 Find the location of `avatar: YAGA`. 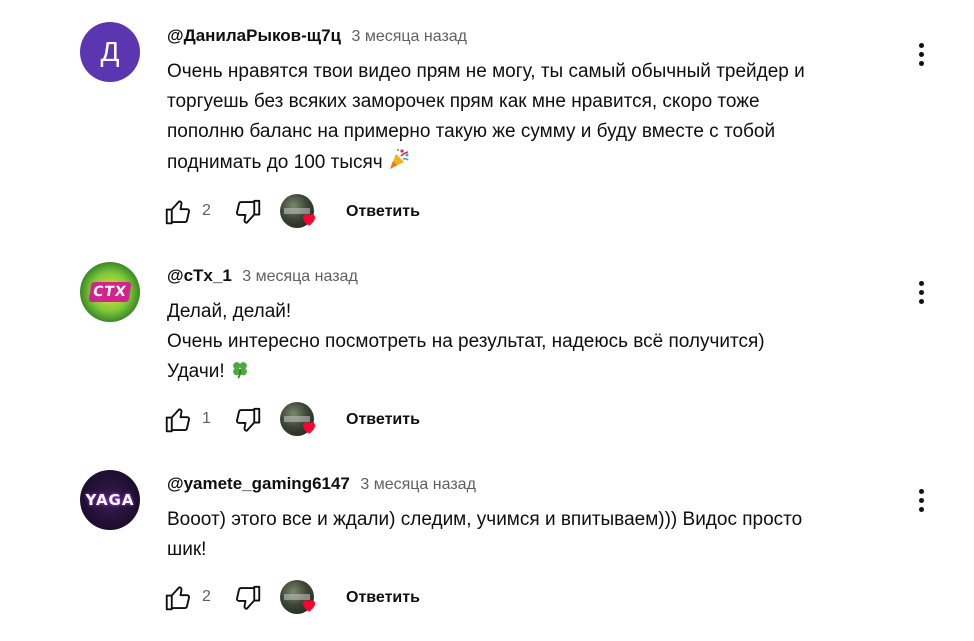

avatar: YAGA is located at coordinates (110, 500).